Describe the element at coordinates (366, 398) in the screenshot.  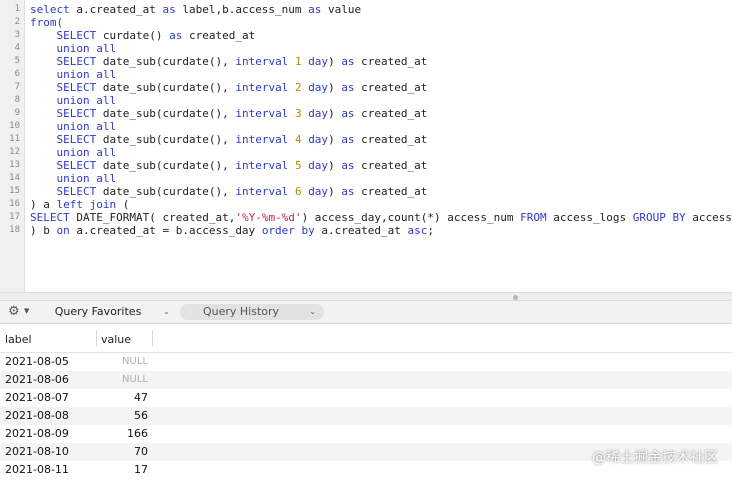
I see `table-row: 2021-08-07 47` at that location.